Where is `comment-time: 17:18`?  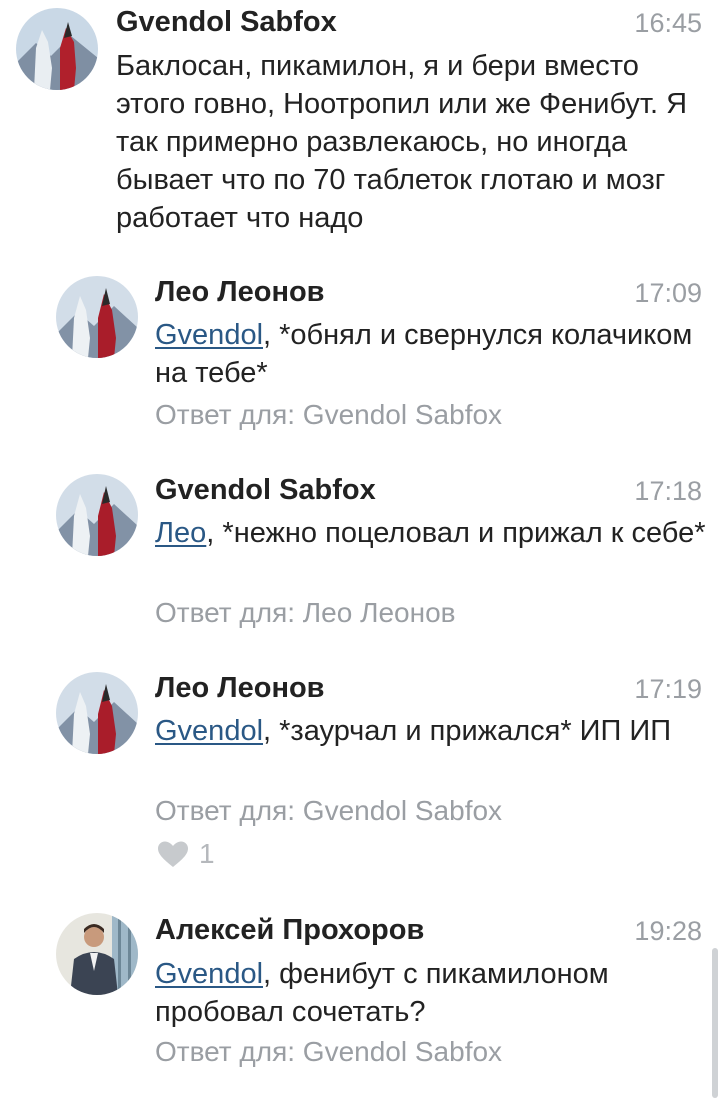
comment-time: 17:18 is located at coordinates (668, 491).